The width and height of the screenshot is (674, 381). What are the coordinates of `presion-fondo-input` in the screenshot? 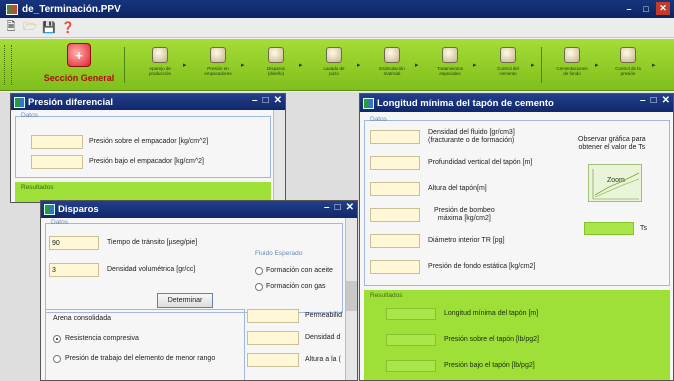 It's located at (395, 267).